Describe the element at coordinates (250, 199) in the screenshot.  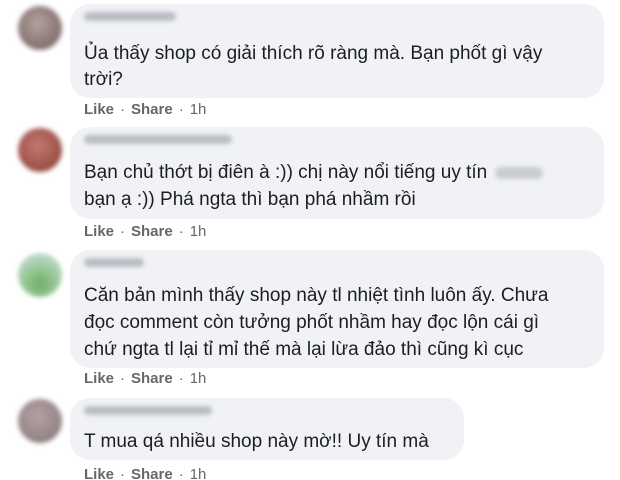
I see `comment-text-line: bạn ạ :)) Phá ngta thì bạn phá nhầm rồi` at that location.